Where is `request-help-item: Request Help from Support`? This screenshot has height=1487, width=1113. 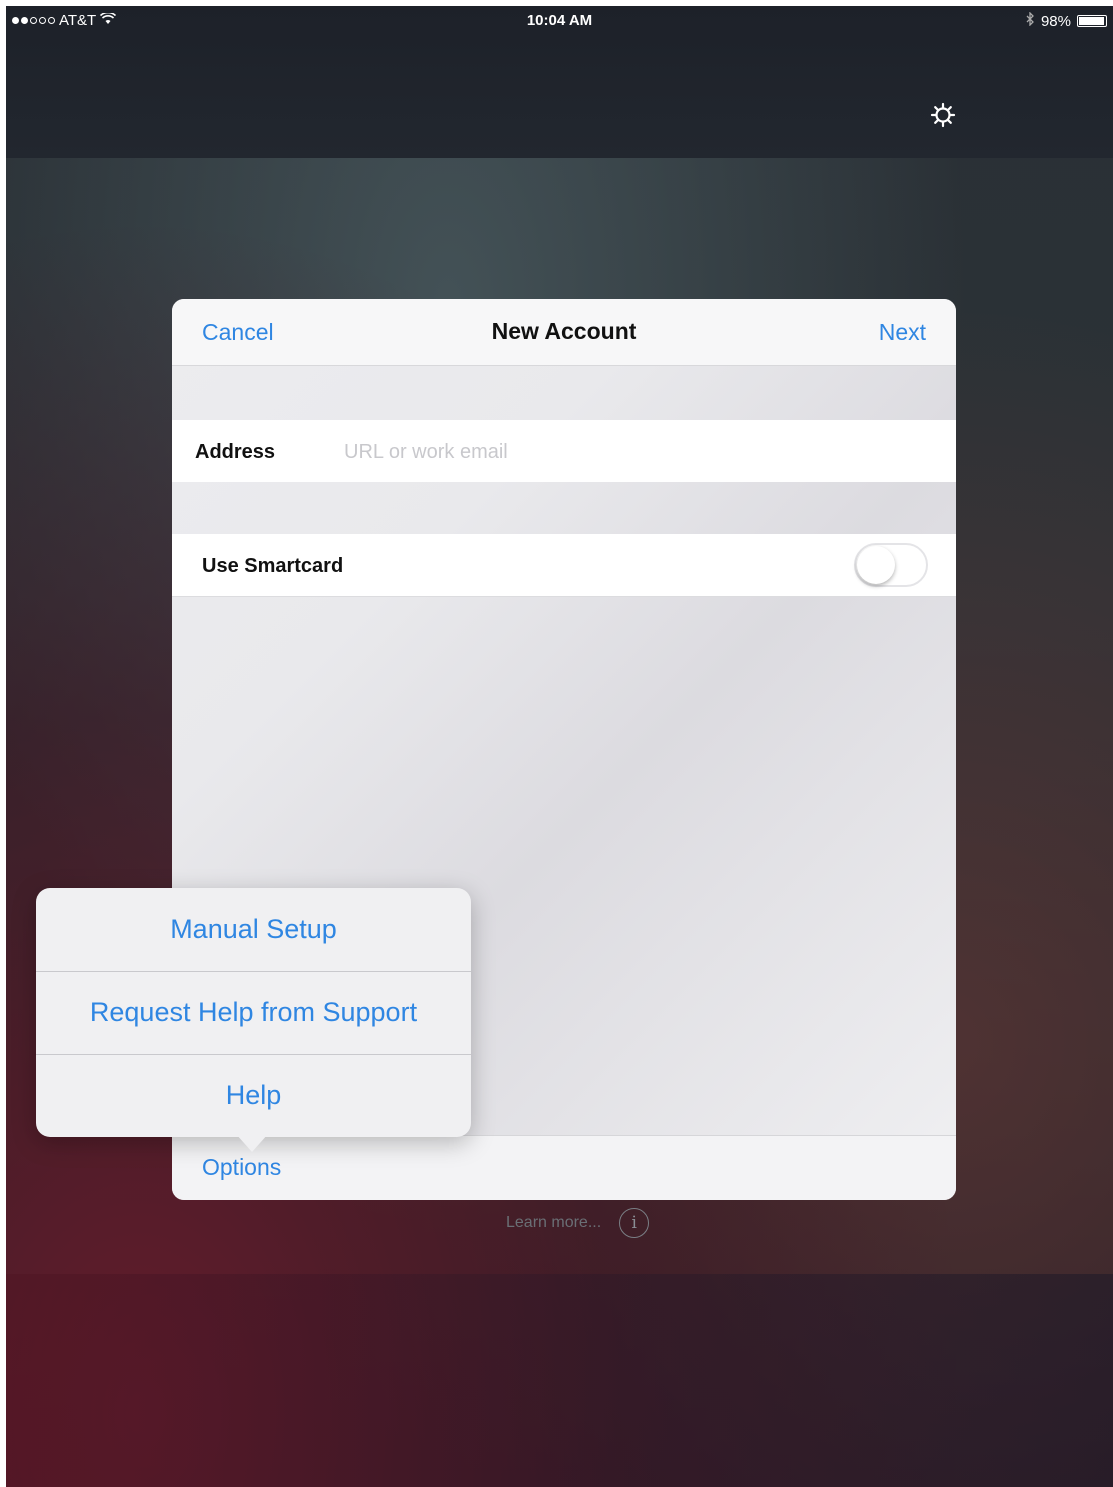 request-help-item: Request Help from Support is located at coordinates (253, 1013).